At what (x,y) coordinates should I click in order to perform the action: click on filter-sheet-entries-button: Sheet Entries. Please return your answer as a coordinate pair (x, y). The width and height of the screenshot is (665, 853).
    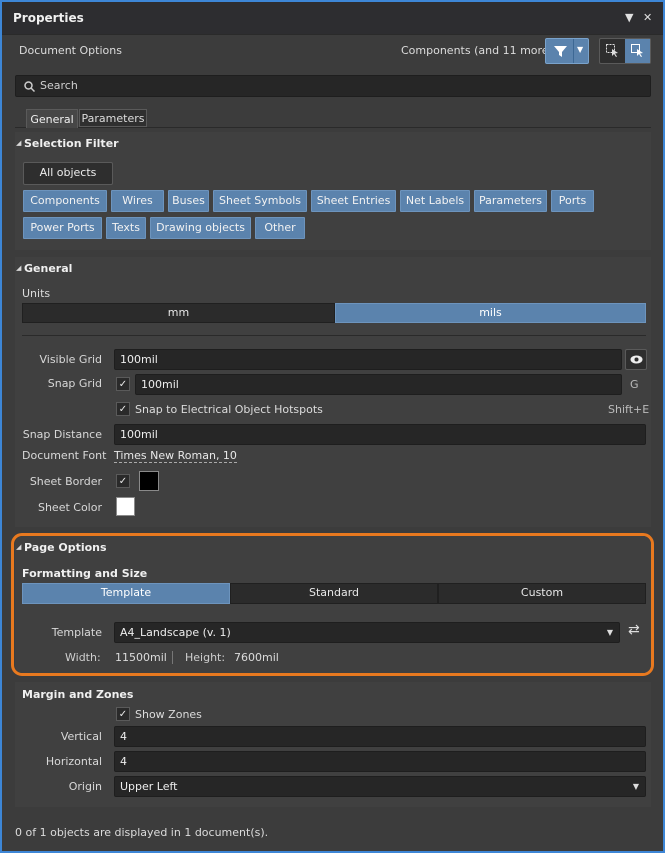
    Looking at the image, I should click on (353, 201).